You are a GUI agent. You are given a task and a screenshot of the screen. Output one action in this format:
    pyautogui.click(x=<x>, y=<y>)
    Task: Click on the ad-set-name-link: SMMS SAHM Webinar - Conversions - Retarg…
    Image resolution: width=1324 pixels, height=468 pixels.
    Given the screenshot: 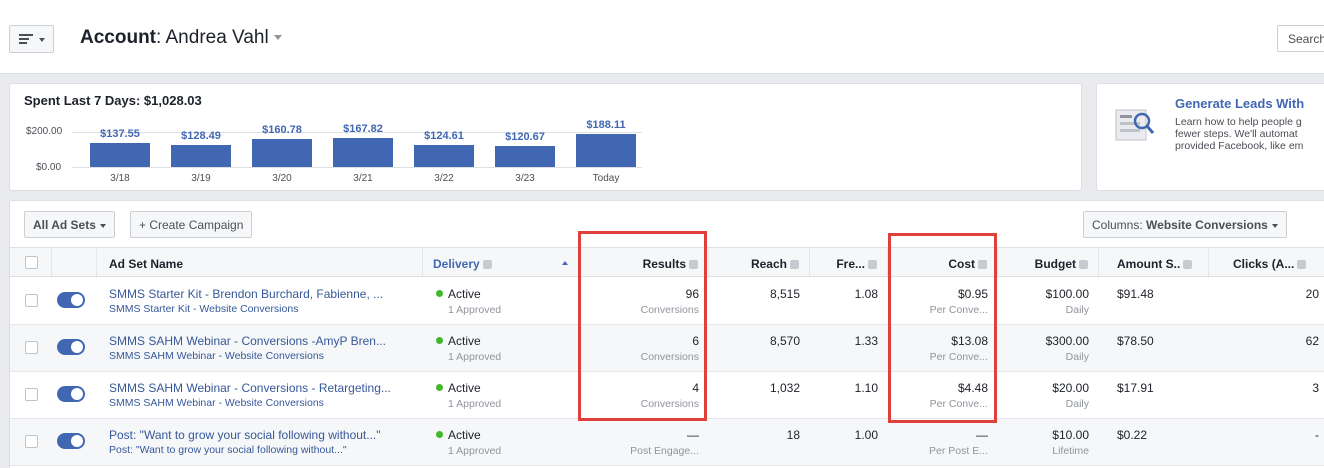 What is the action you would take?
    pyautogui.click(x=250, y=388)
    